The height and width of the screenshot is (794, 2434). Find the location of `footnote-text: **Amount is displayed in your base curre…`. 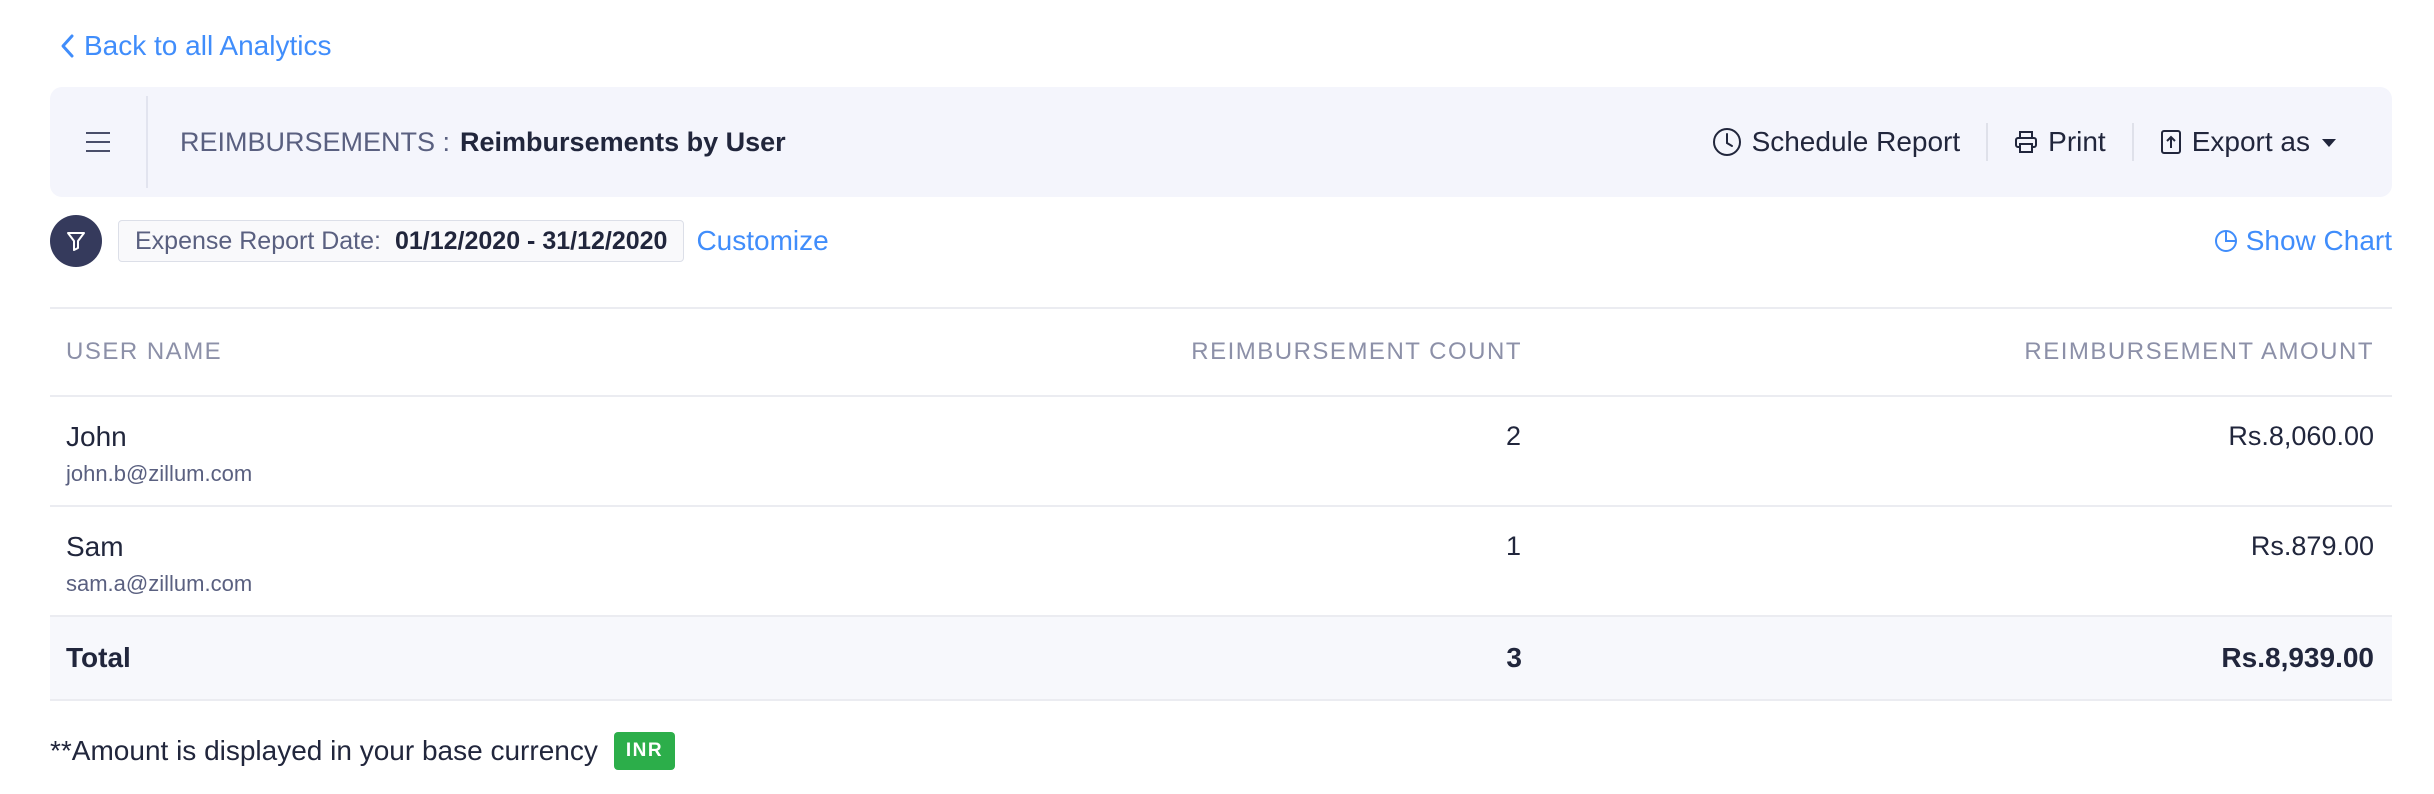

footnote-text: **Amount is displayed in your base curre… is located at coordinates (324, 750).